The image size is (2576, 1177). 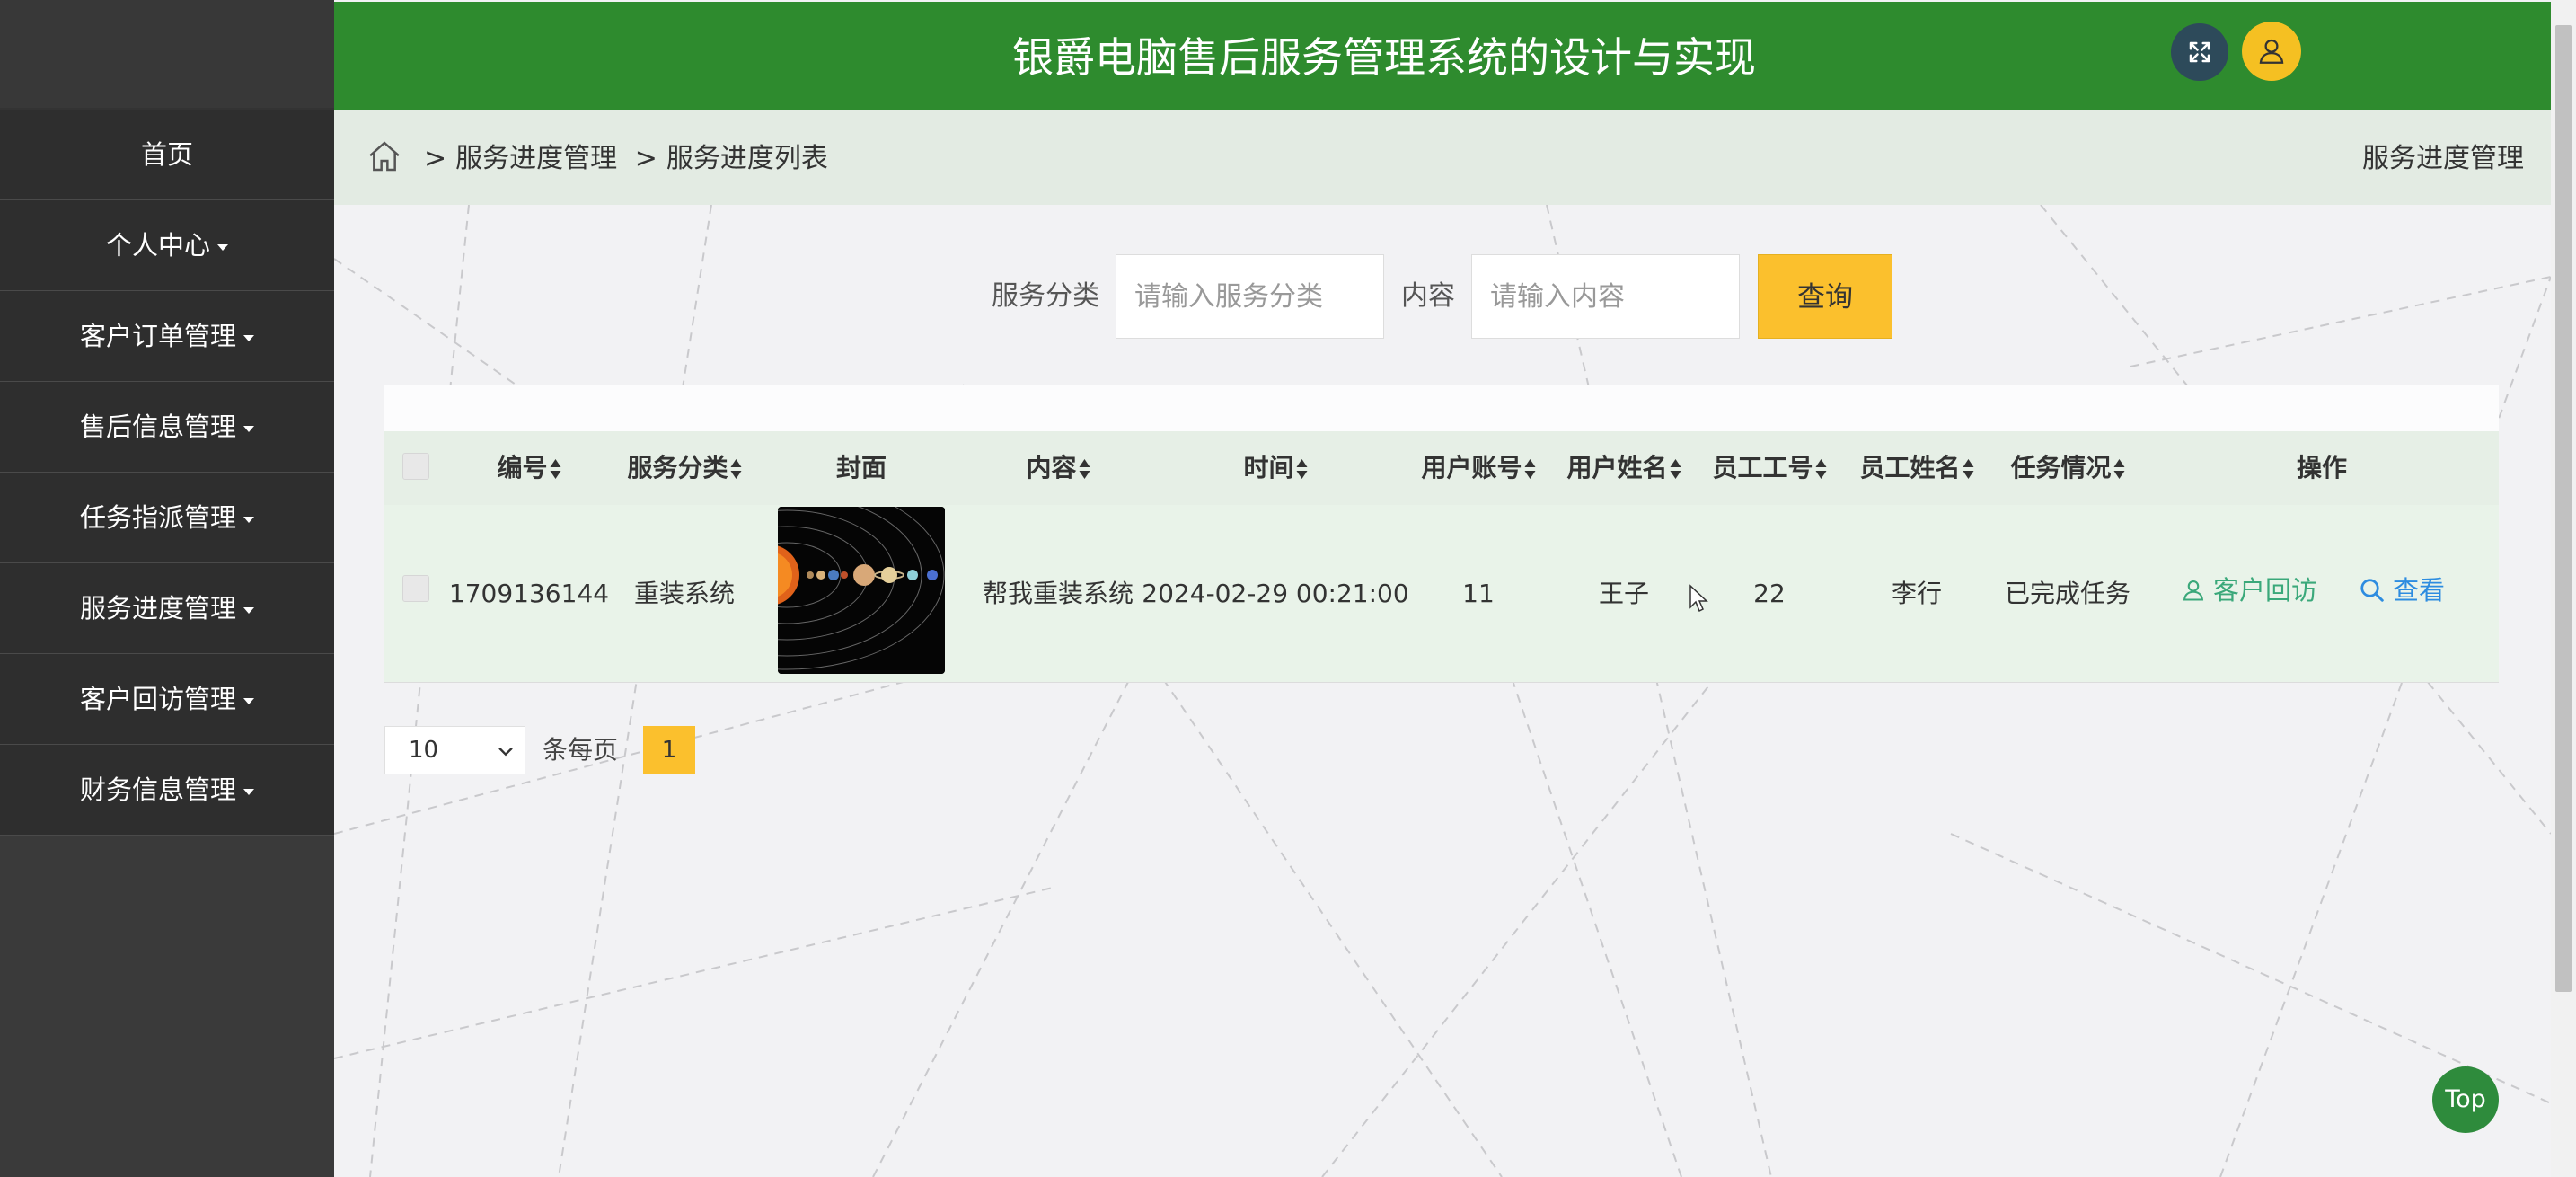 What do you see at coordinates (669, 750) in the screenshot?
I see `page-button-current: 1` at bounding box center [669, 750].